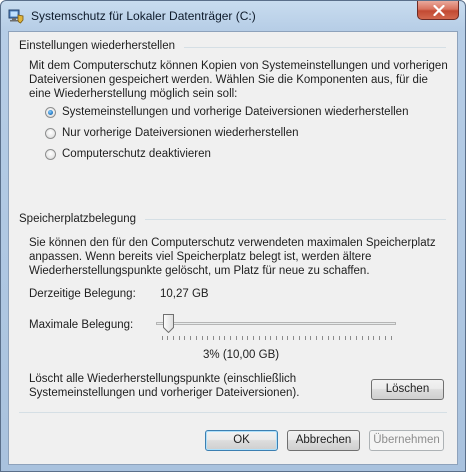 The width and height of the screenshot is (466, 472). I want to click on current-usage-label: Derzeitige Belegung:, so click(82, 294).